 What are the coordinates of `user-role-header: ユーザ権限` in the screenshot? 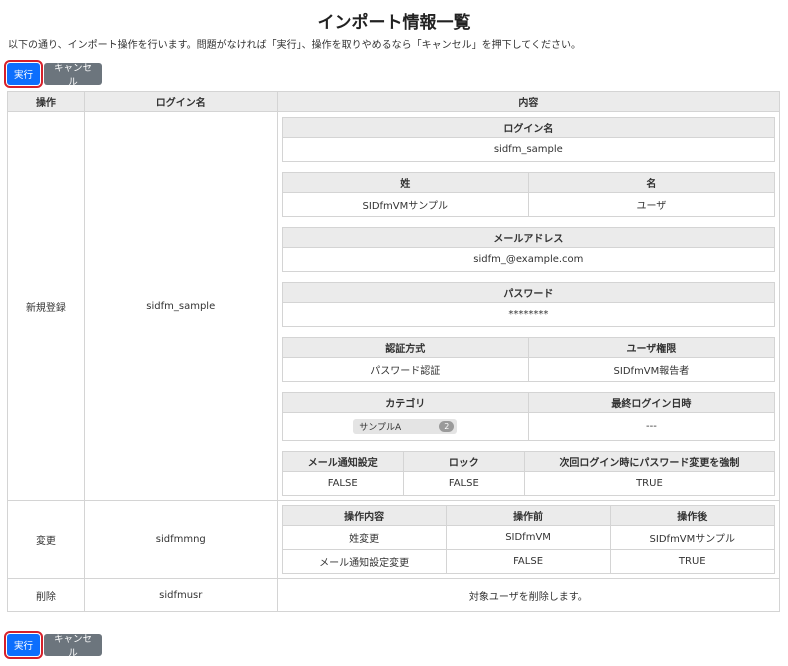 It's located at (651, 347).